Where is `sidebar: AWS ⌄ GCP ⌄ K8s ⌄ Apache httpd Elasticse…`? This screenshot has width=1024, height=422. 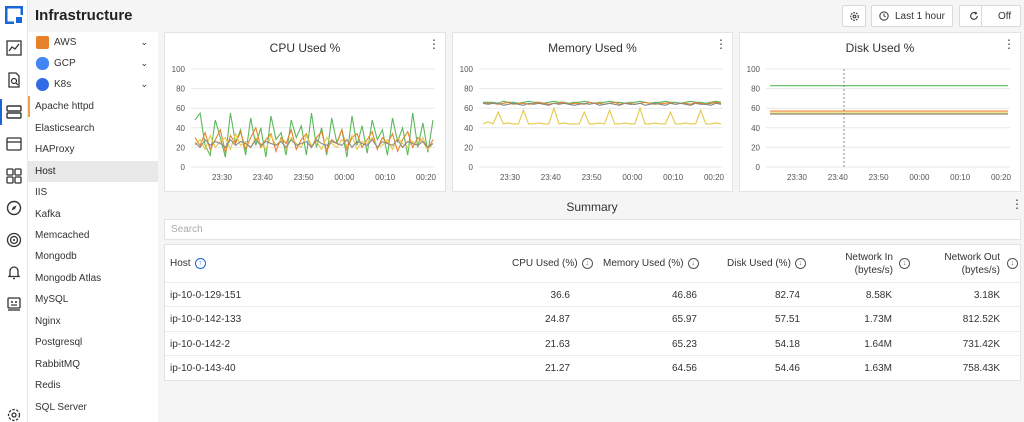
sidebar: AWS ⌄ GCP ⌄ K8s ⌄ Apache httpd Elasticse… is located at coordinates (93, 227).